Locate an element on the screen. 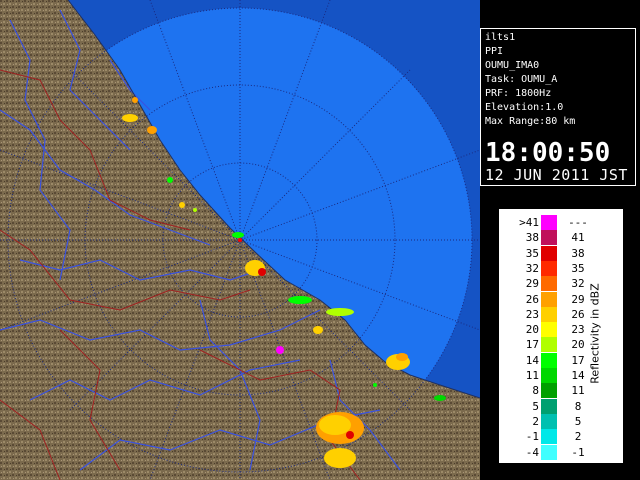 The image size is (640, 480). legend-upper-value: --- is located at coordinates (578, 222).